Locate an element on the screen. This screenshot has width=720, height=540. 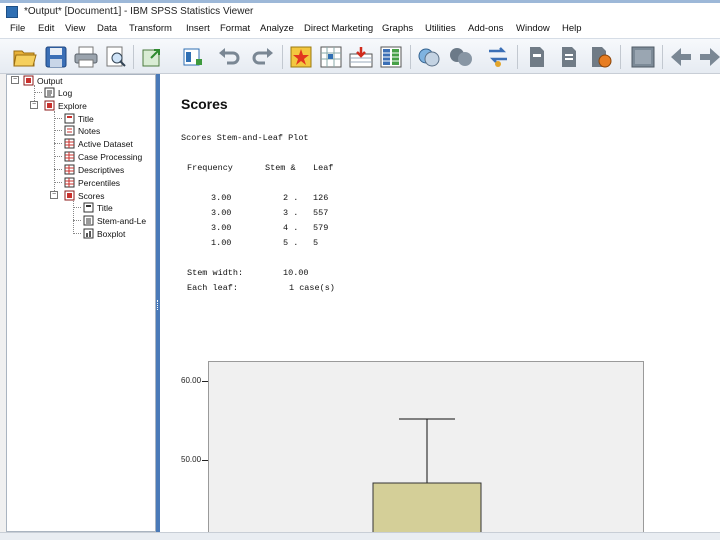
promote-icon is located at coordinates (498, 57).